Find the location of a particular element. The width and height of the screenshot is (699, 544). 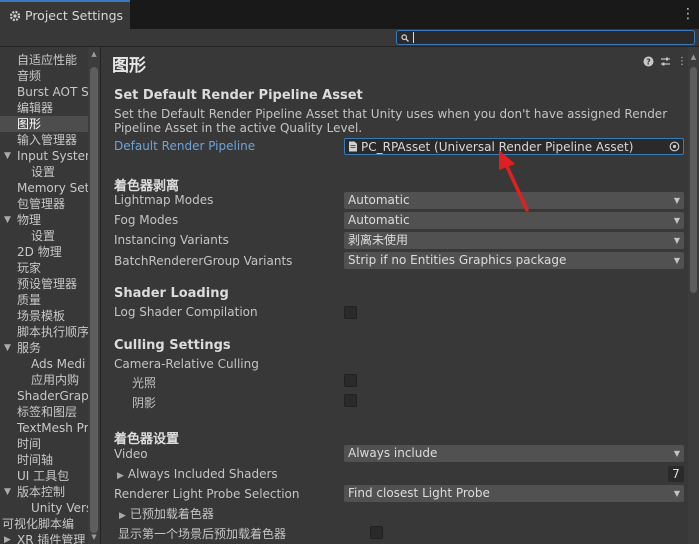

sidebar-item: XR 插件管理 is located at coordinates (51, 538).